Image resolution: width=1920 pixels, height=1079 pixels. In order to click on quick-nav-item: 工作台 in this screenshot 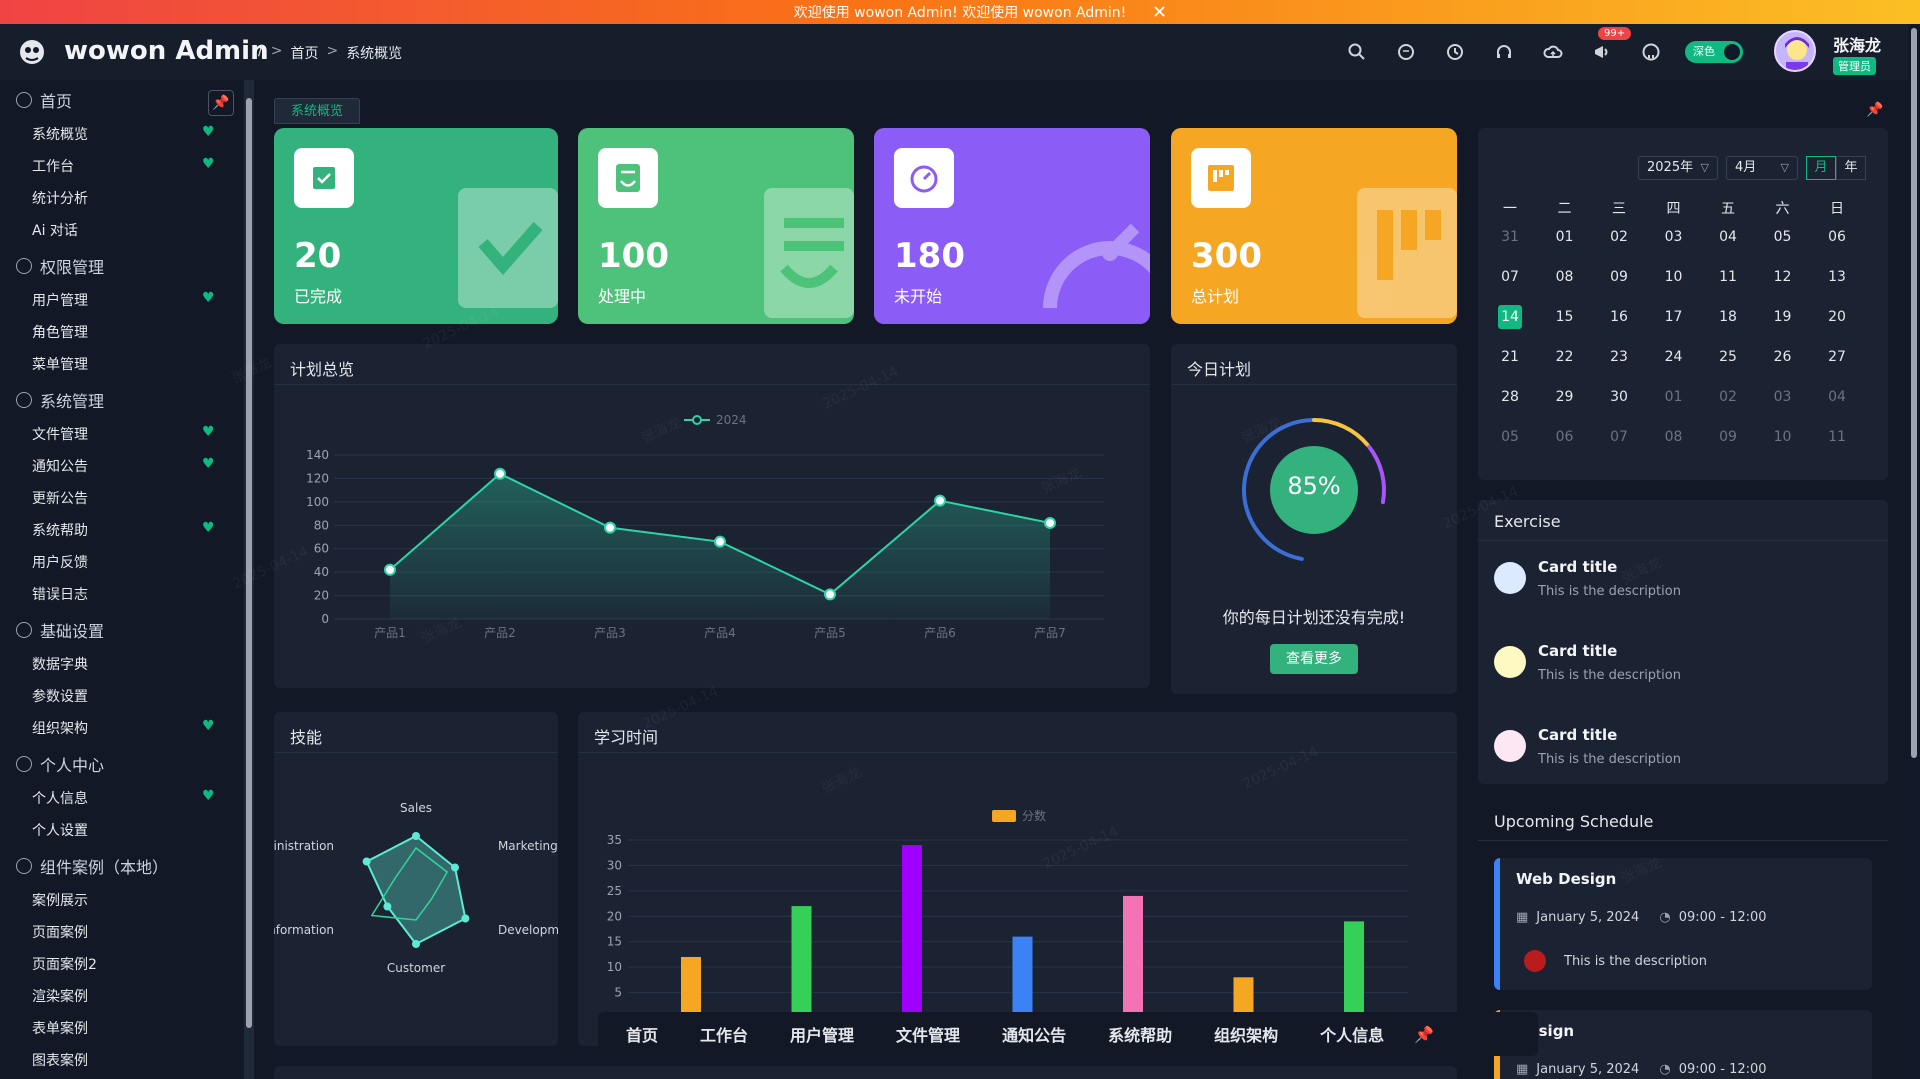, I will do `click(724, 1034)`.